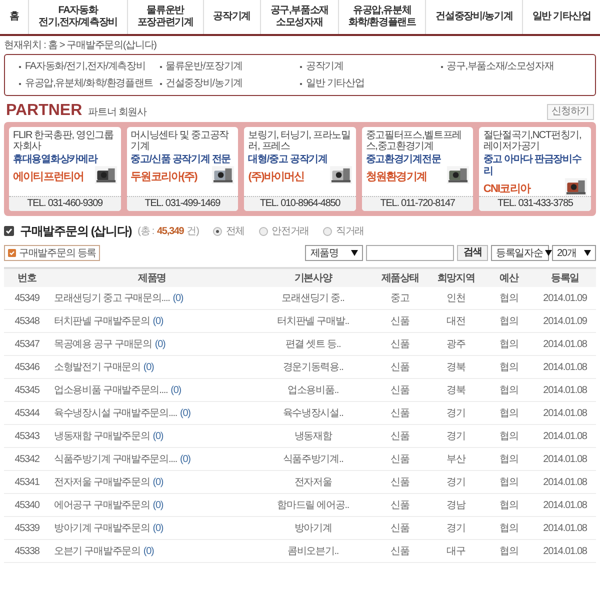 This screenshot has width=600, height=593. Describe the element at coordinates (404, 160) in the screenshot. I see `partner-headline: 중고환경기계전문` at that location.